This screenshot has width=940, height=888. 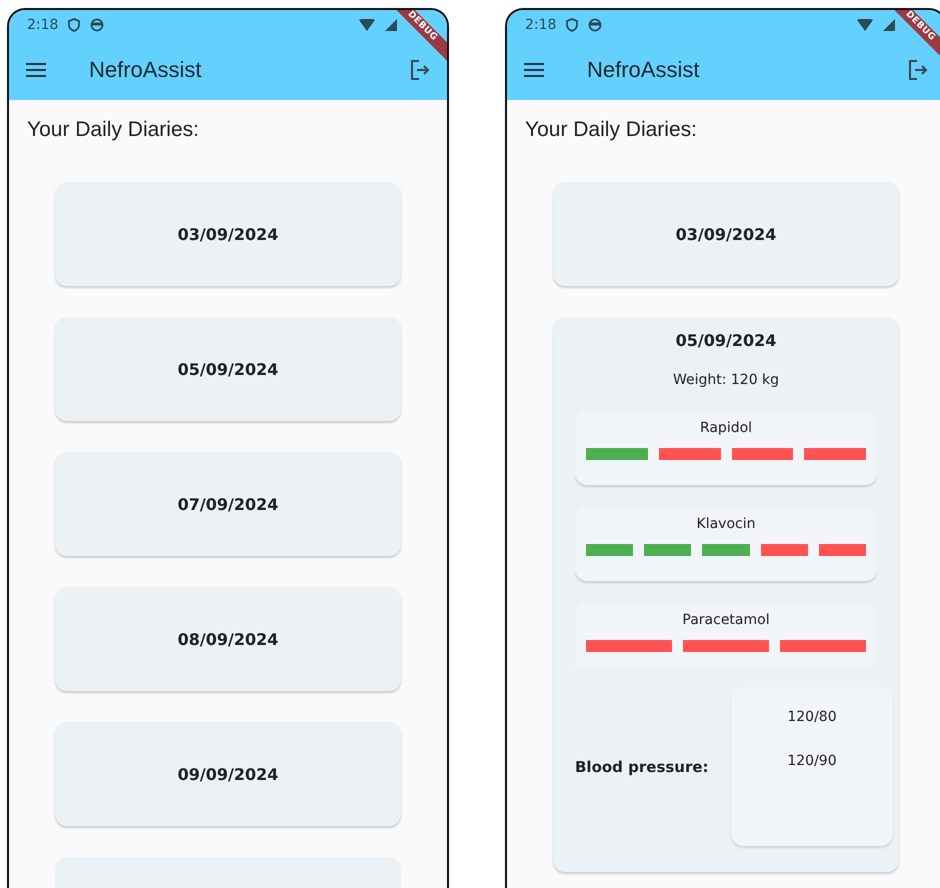 I want to click on diary-date: 07/09/2024, so click(x=228, y=504).